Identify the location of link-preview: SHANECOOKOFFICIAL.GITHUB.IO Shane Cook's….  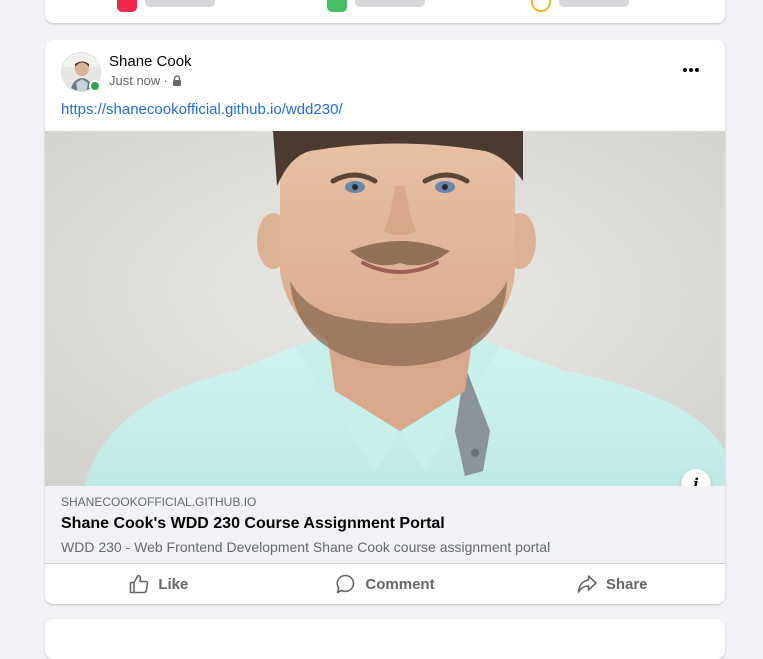
(385, 525).